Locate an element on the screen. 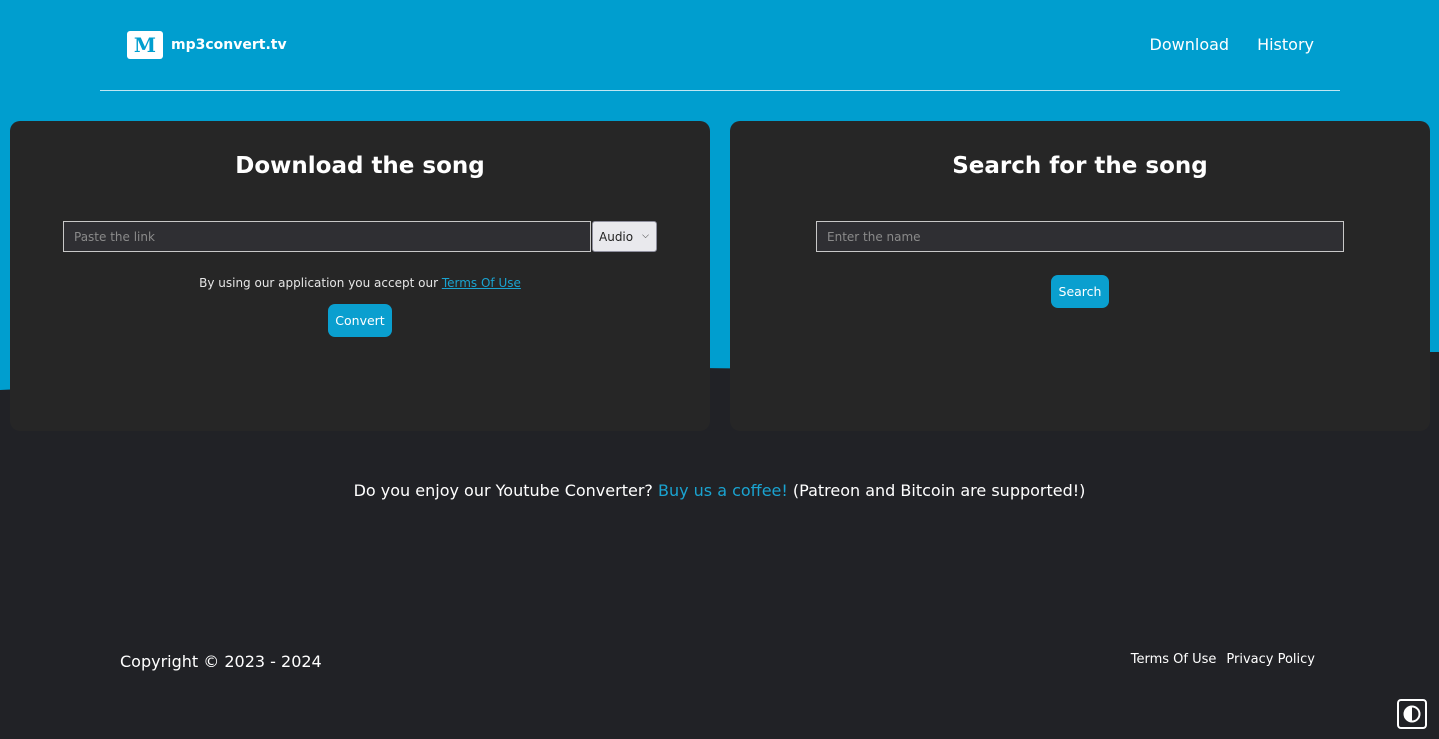  mp3-logo-icon: M is located at coordinates (145, 45).